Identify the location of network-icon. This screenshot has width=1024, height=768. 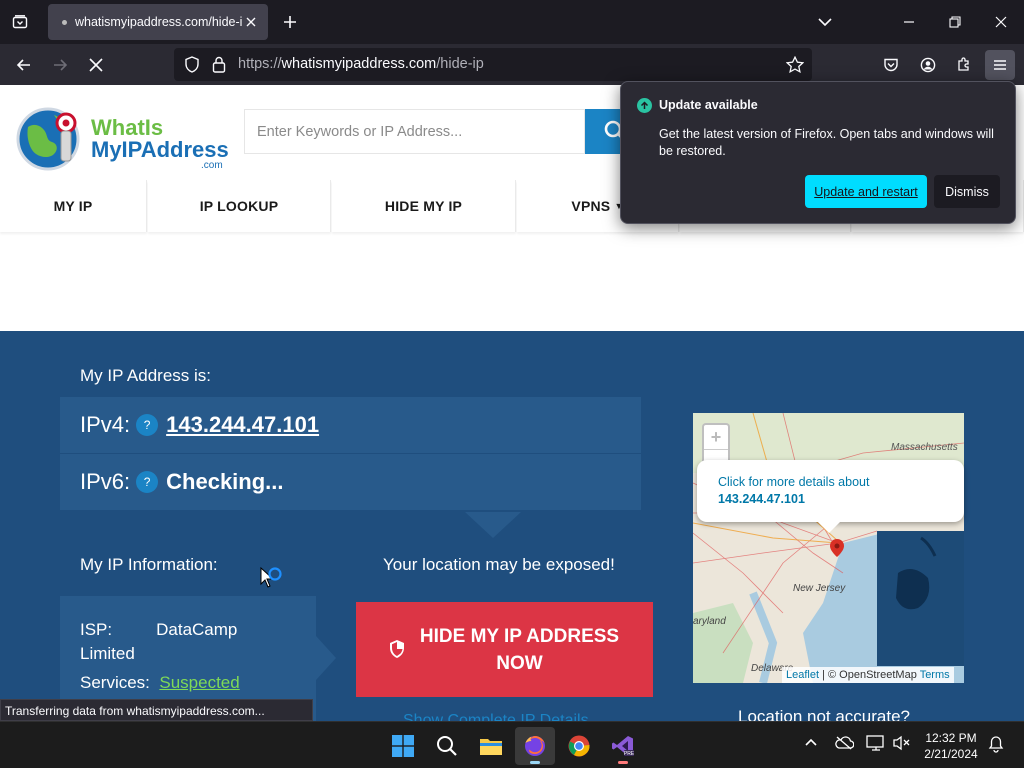
(876, 744).